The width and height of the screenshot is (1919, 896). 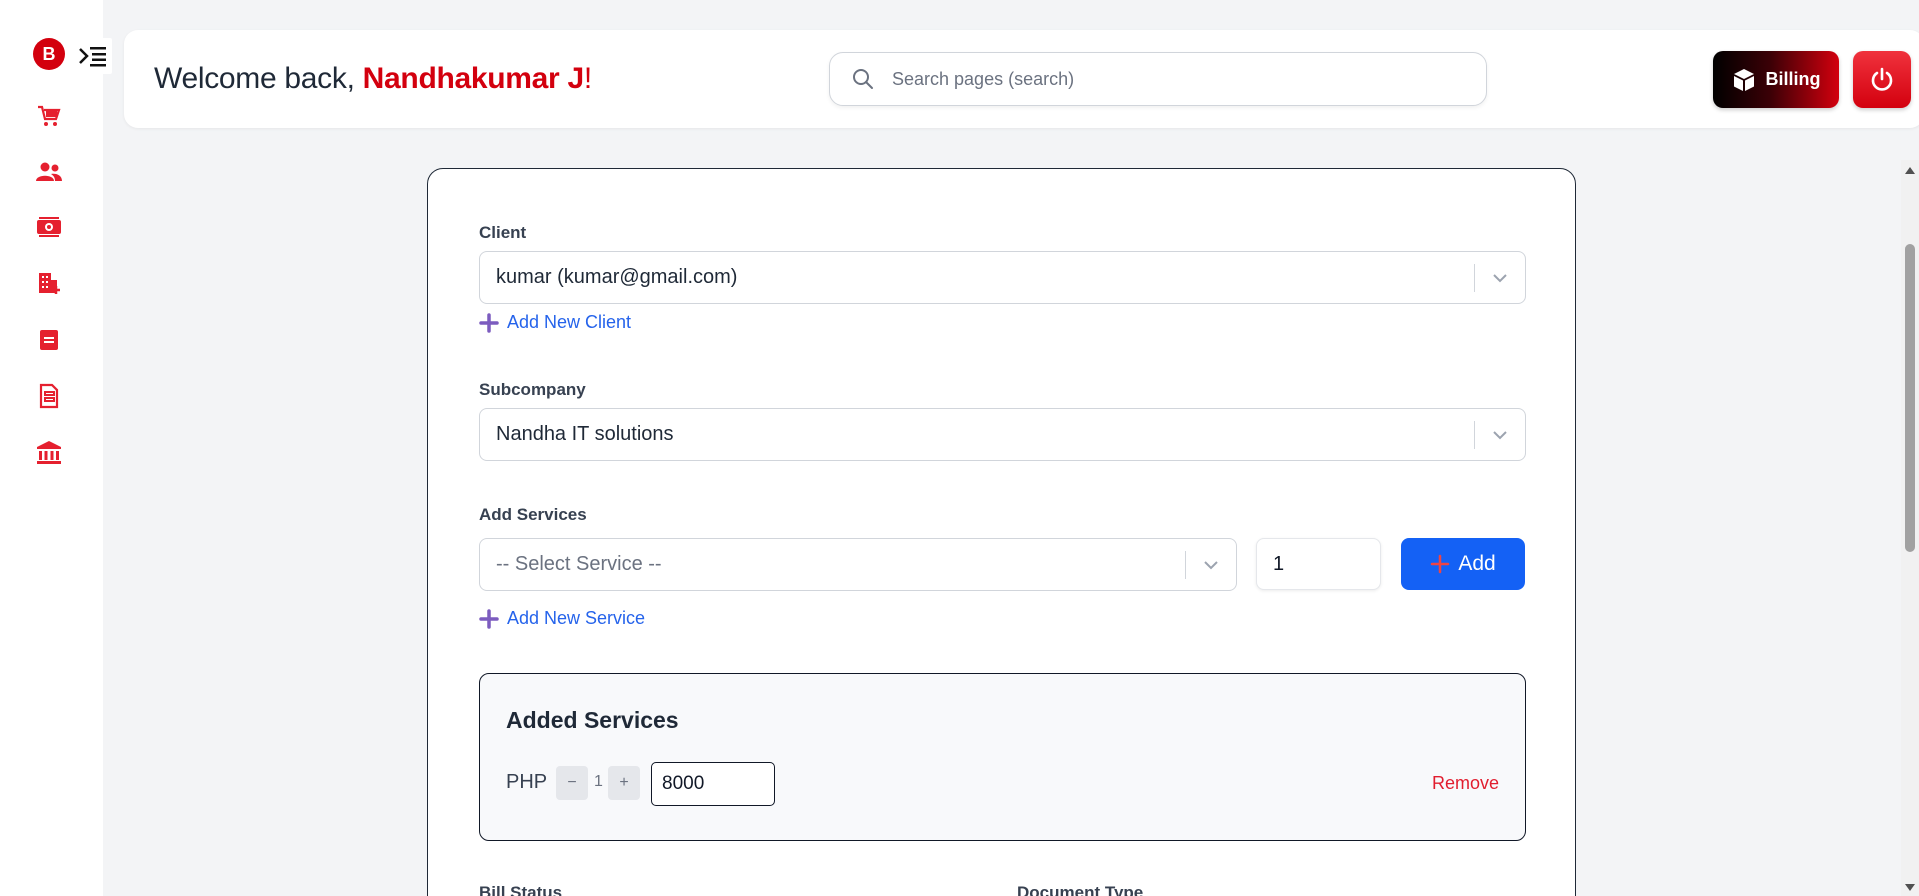 I want to click on service-price-input: 8000, so click(x=713, y=784).